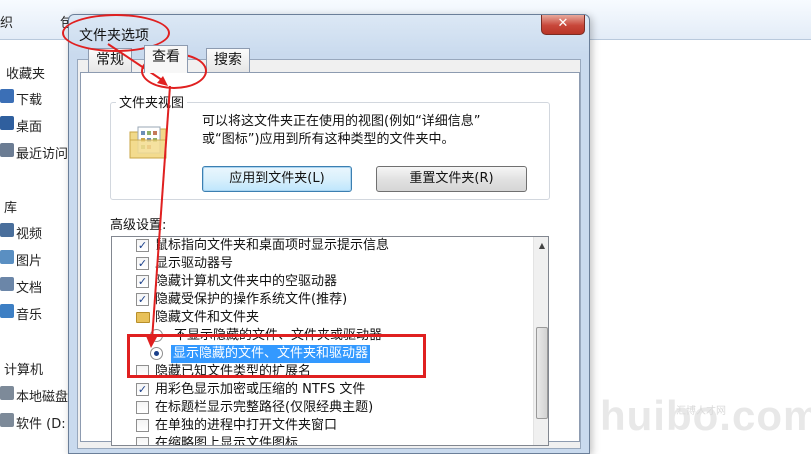  I want to click on nav-label: 收藏夹, so click(26, 74).